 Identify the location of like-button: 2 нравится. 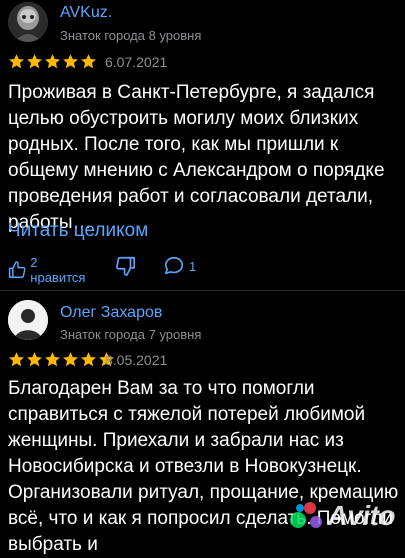
(48, 270).